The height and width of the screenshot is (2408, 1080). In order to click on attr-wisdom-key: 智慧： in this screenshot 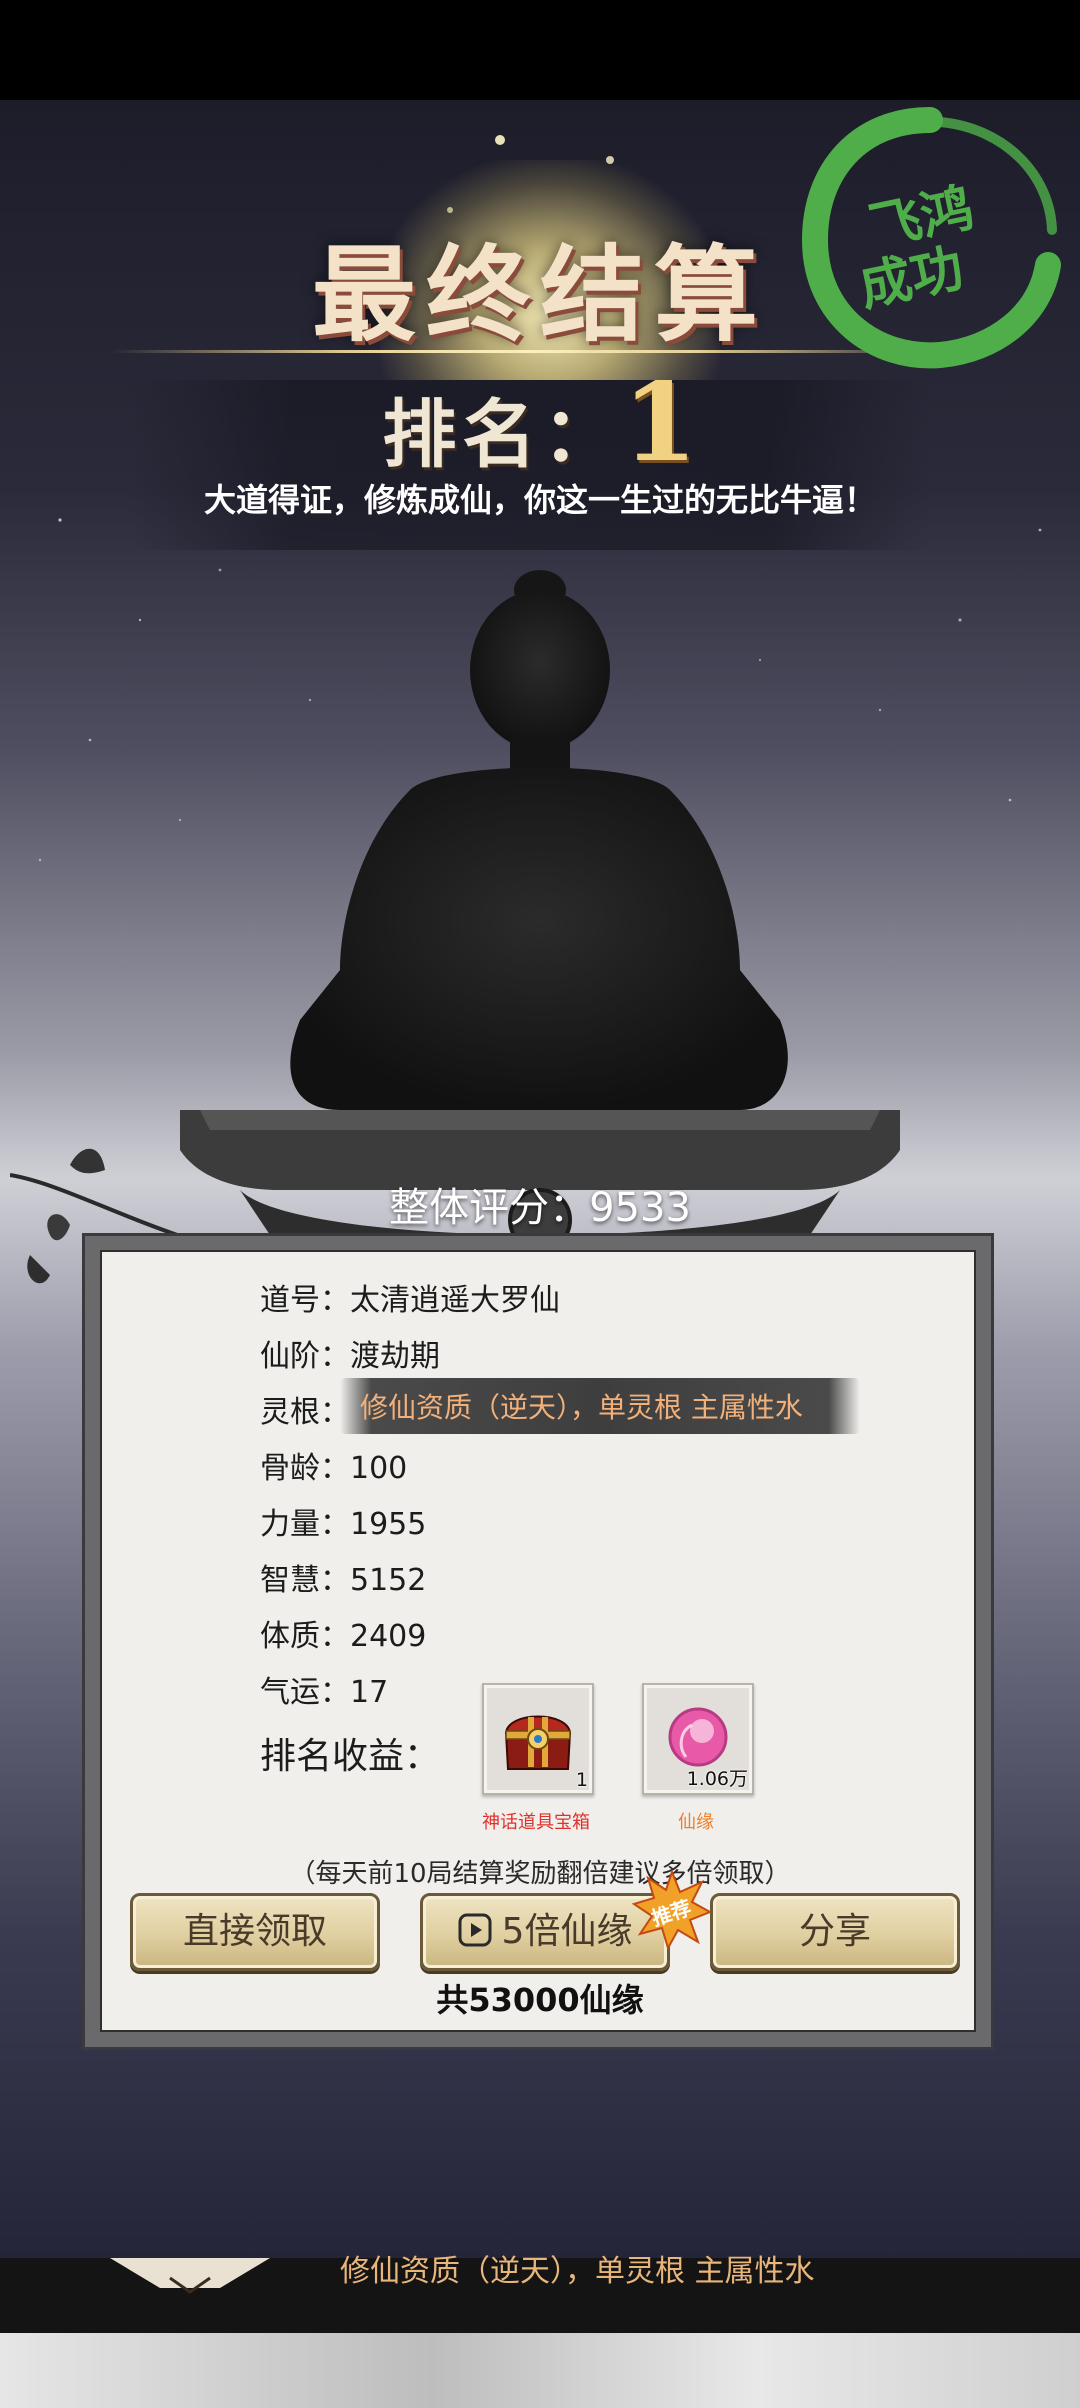, I will do `click(305, 1580)`.